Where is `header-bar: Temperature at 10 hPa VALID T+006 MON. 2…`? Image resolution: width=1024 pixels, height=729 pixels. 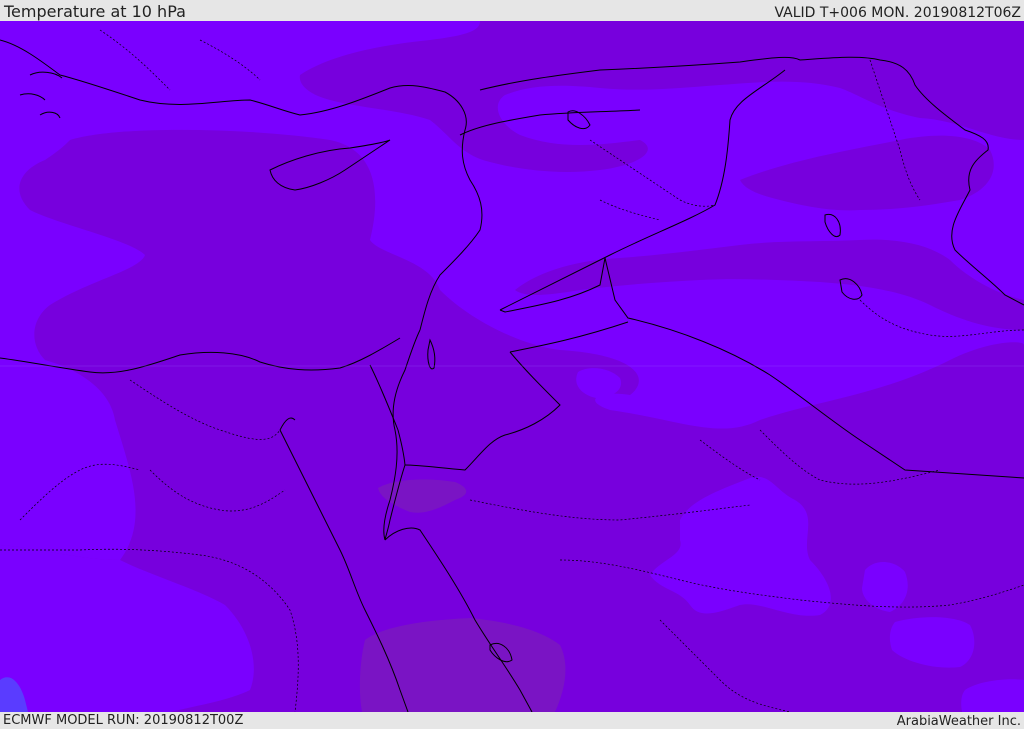
header-bar: Temperature at 10 hPa VALID T+006 MON. 2… is located at coordinates (512, 10).